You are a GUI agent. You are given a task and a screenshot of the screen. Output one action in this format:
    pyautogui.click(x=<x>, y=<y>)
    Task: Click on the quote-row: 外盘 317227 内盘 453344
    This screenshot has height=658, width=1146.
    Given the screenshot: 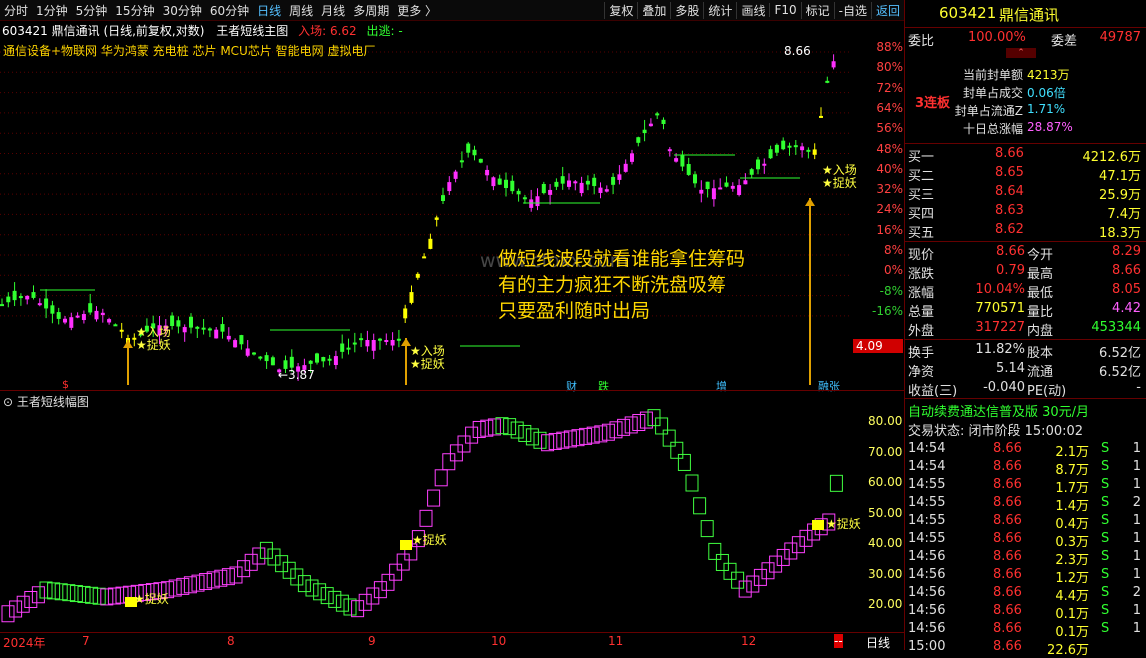 What is the action you would take?
    pyautogui.click(x=1024, y=329)
    